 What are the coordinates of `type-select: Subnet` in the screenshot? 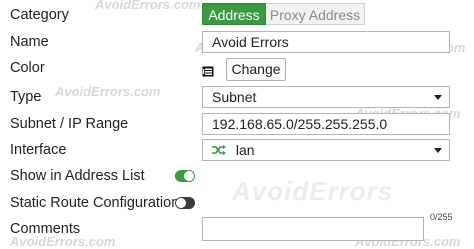 It's located at (326, 97).